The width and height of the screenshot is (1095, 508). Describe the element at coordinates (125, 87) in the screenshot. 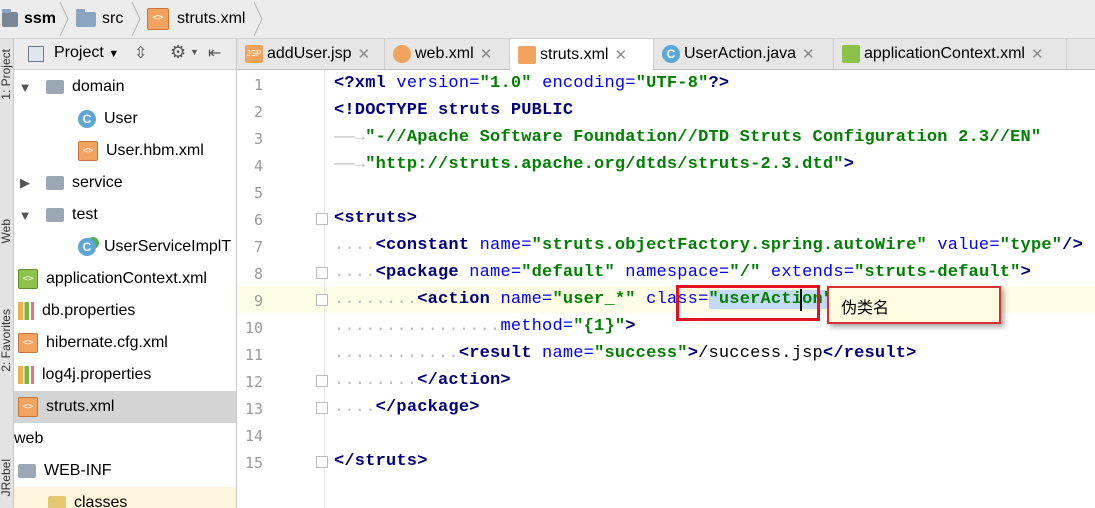

I see `tree-item-domain: ▼ domain` at that location.